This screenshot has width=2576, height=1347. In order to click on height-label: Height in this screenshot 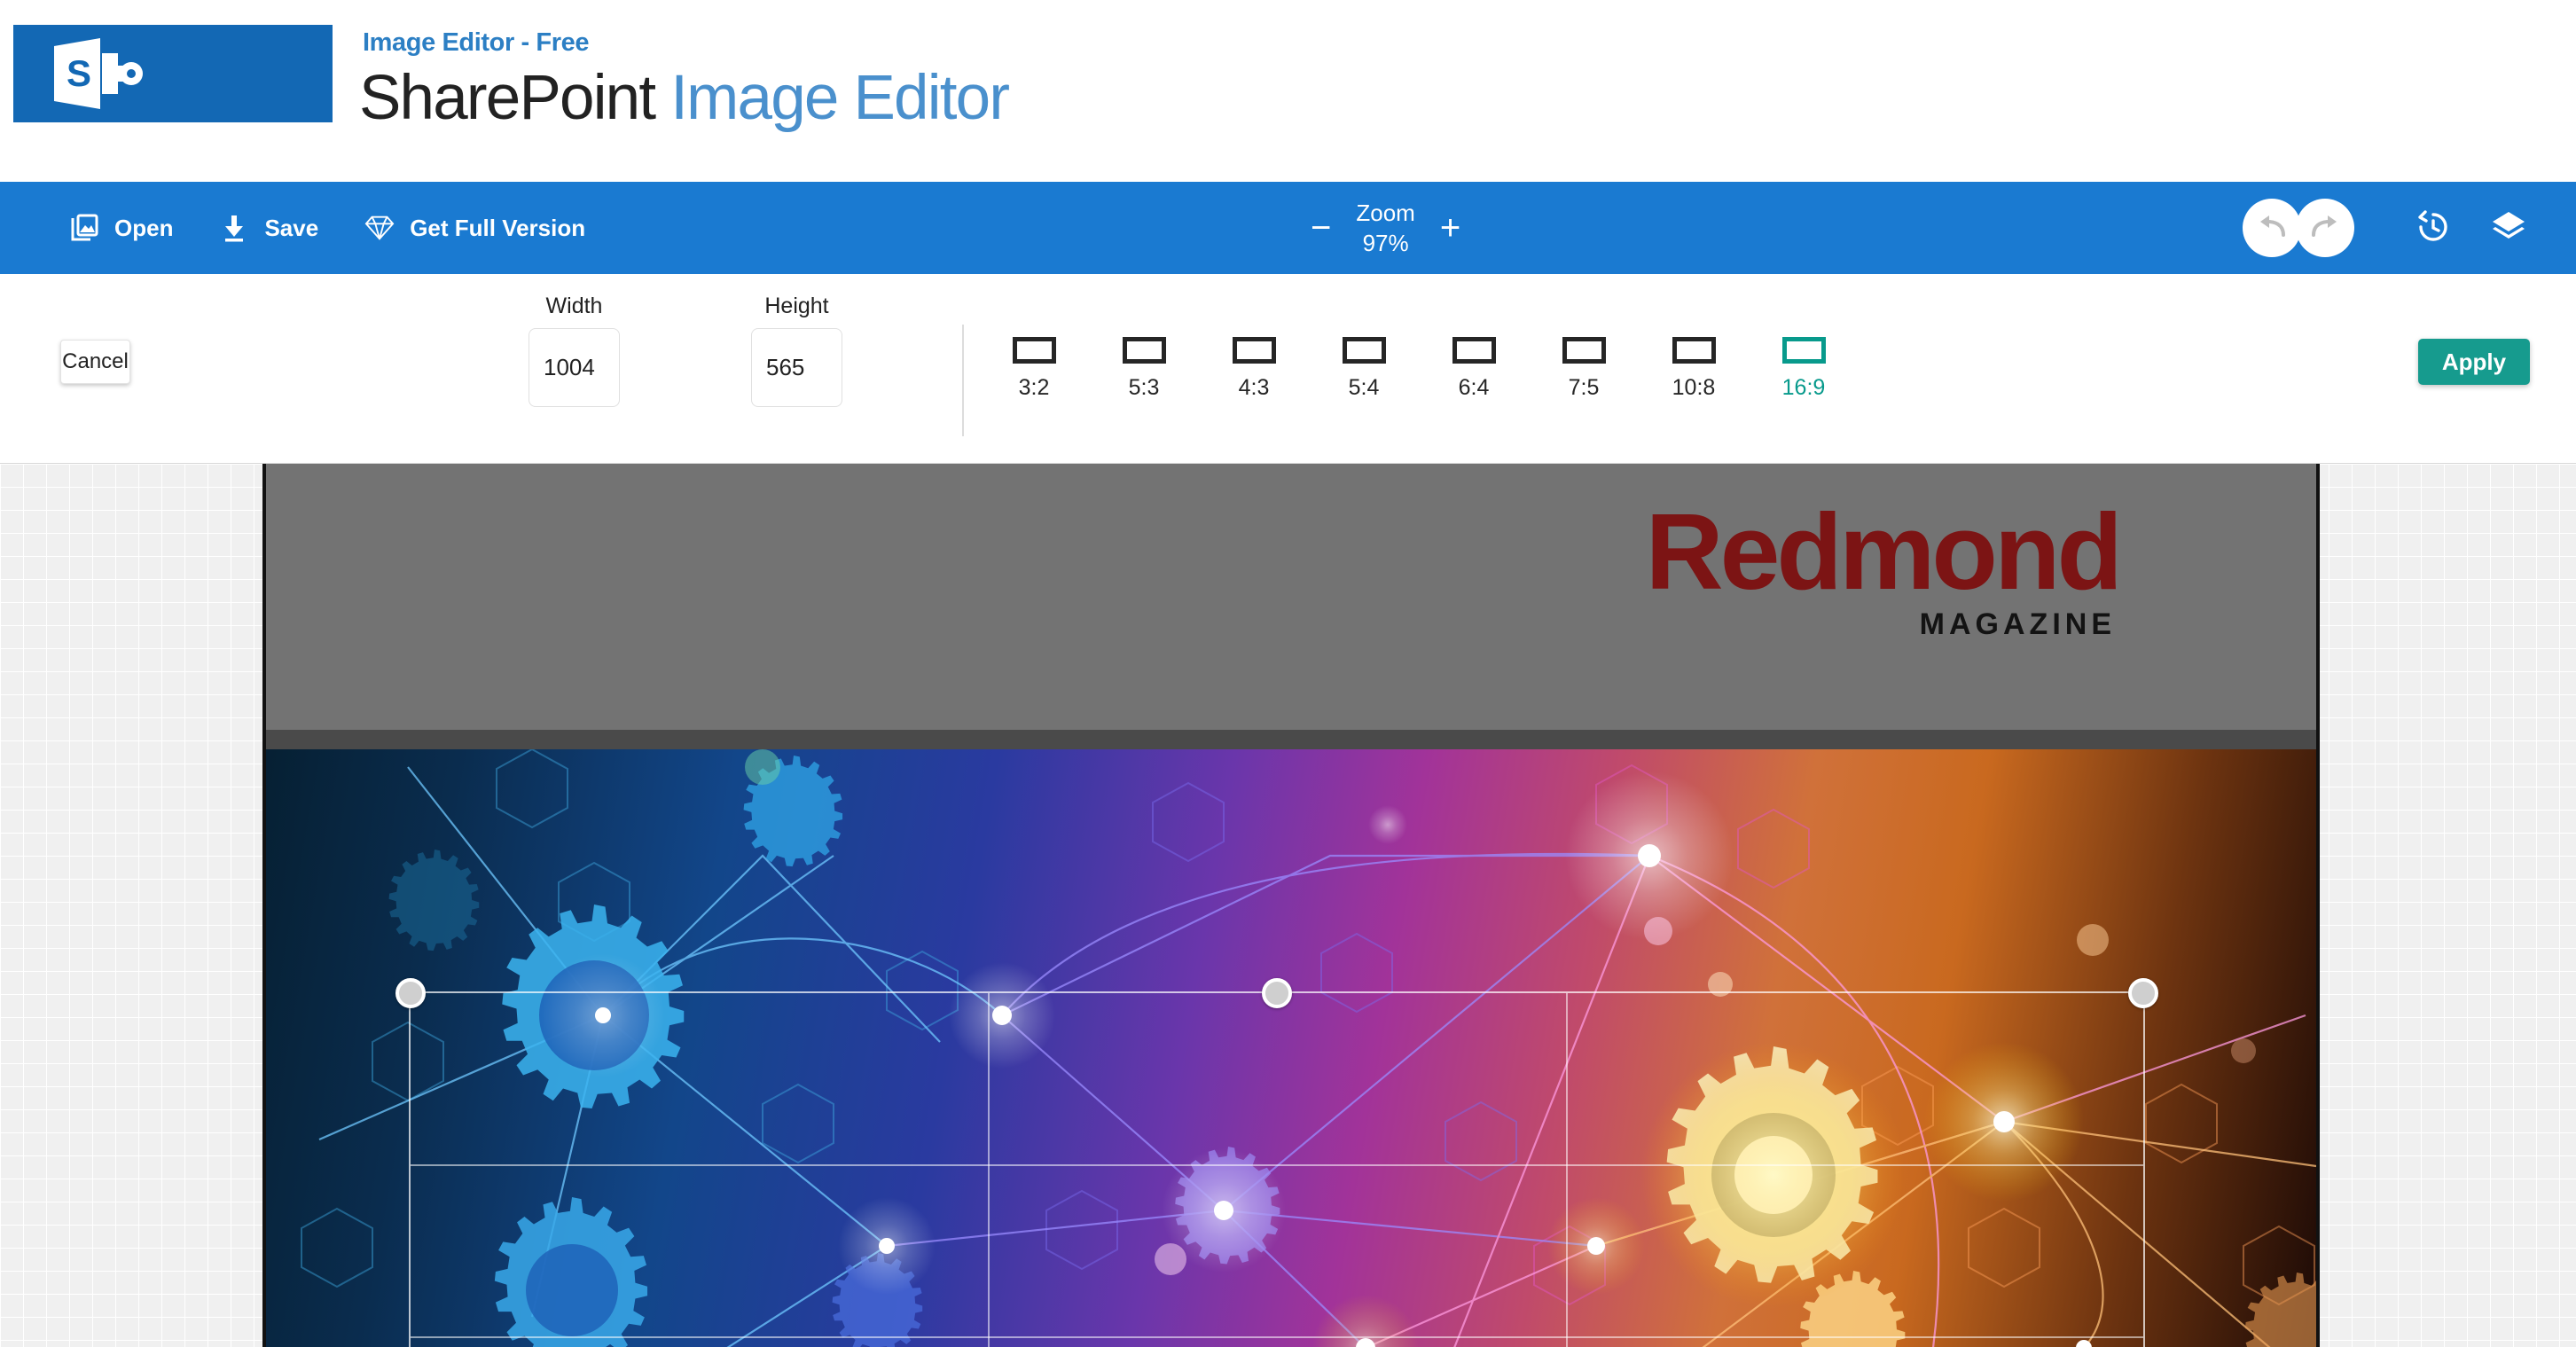, I will do `click(796, 306)`.